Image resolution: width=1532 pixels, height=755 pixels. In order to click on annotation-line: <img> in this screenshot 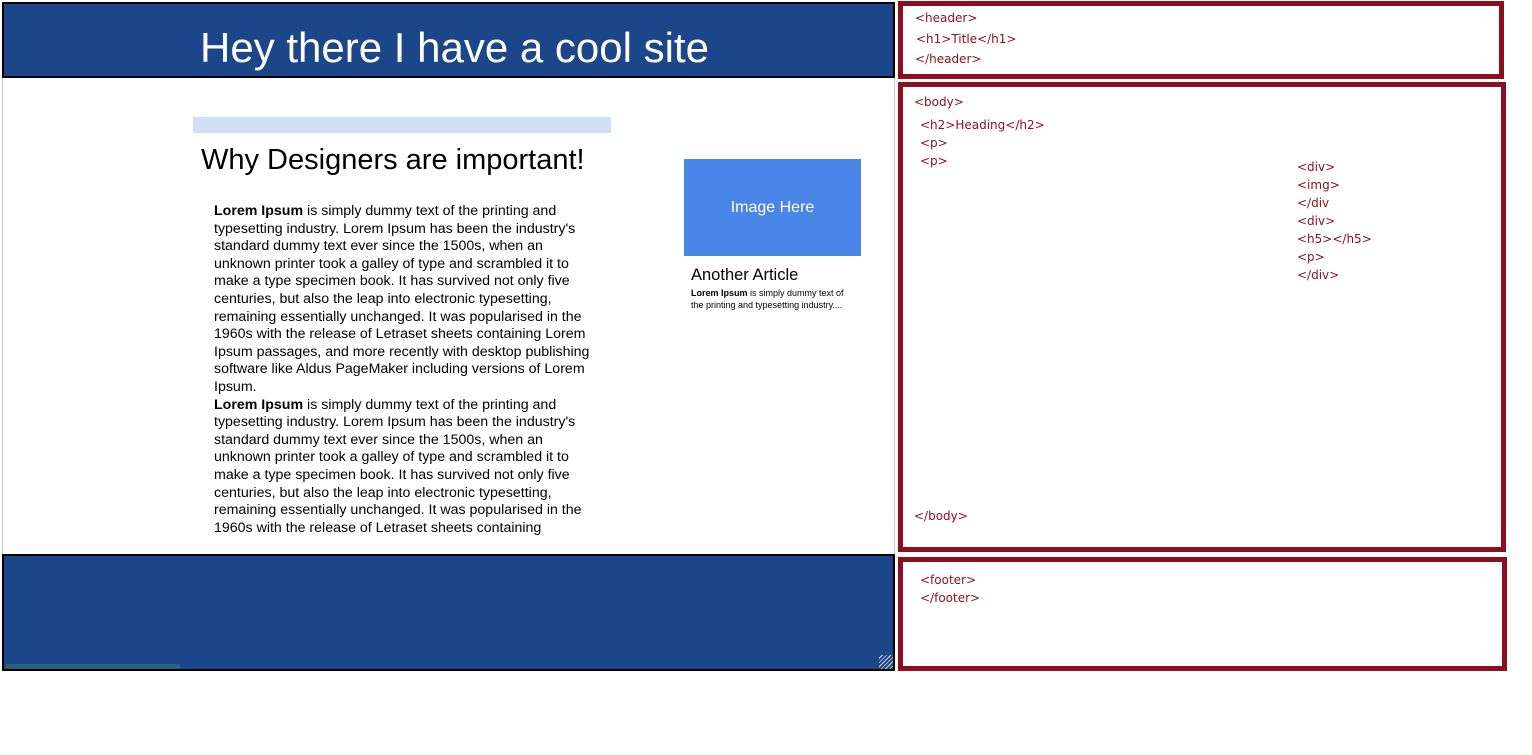, I will do `click(1318, 185)`.